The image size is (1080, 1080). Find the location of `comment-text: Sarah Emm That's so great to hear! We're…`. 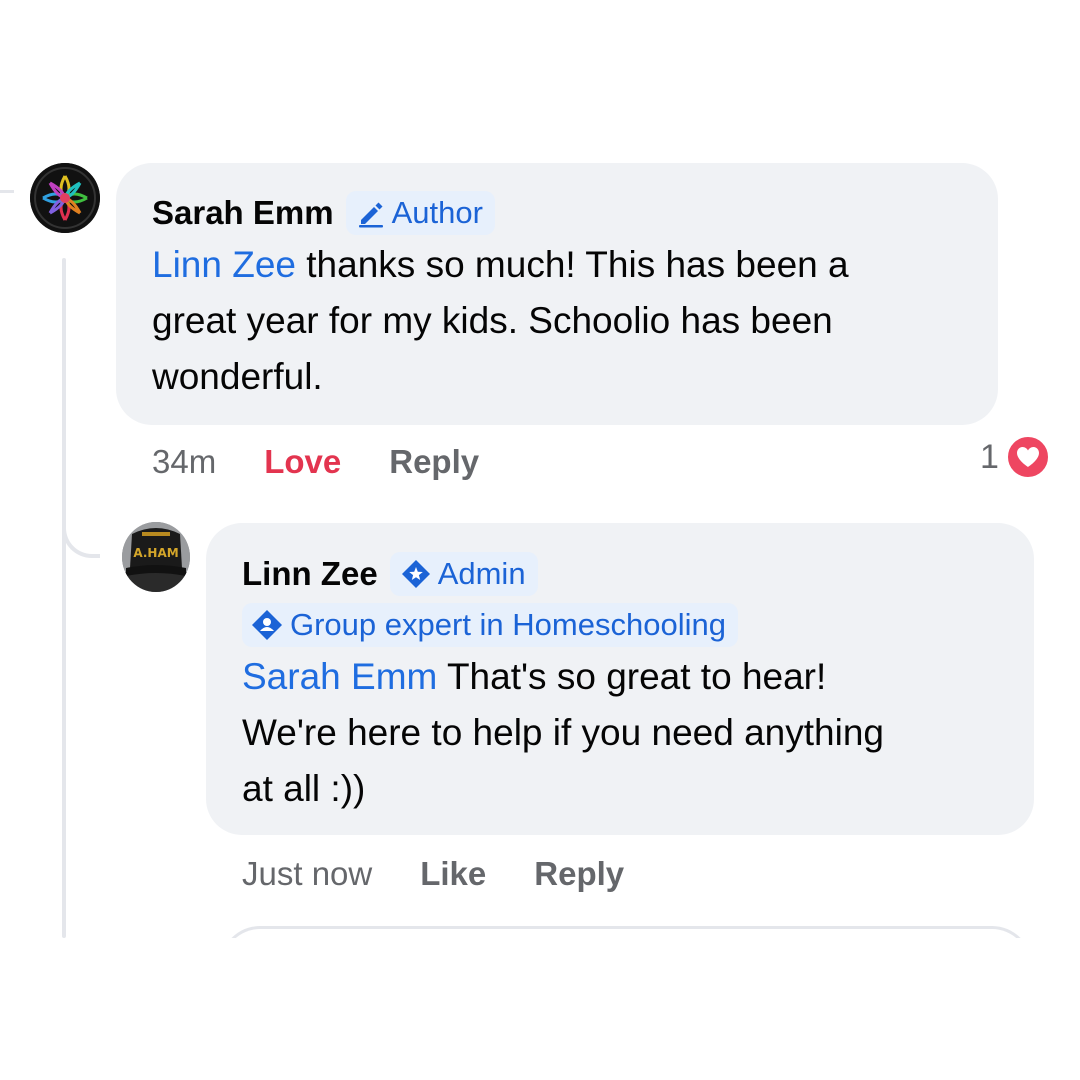

comment-text: Sarah Emm That's so great to hear! We're… is located at coordinates (563, 733).